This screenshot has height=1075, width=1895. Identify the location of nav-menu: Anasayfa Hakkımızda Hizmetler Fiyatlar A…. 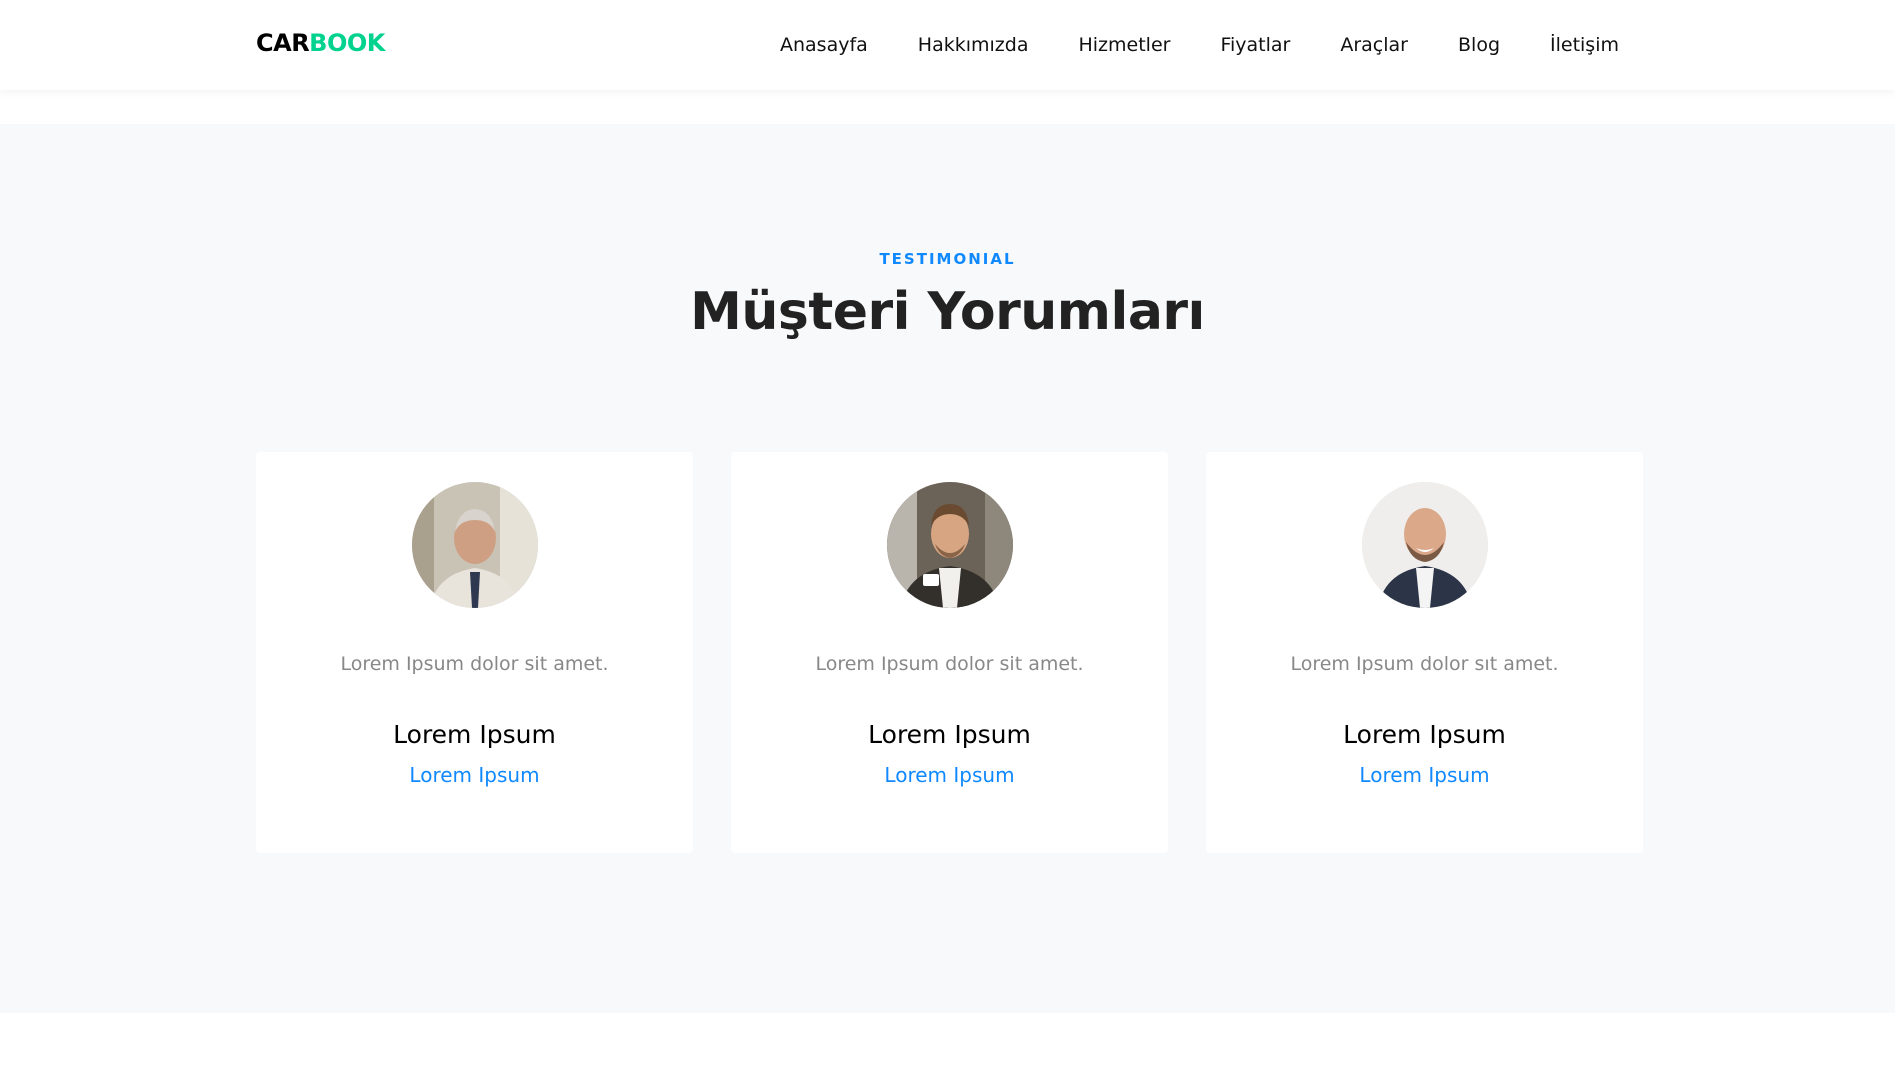
(1199, 45).